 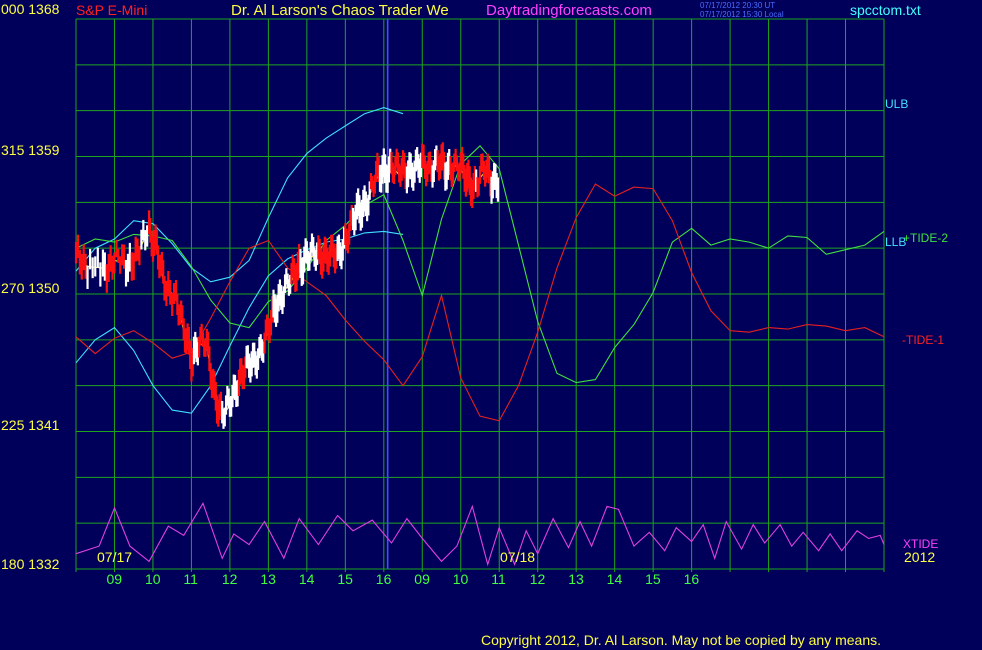 I want to click on tide1-label: -TIDE-1, so click(x=923, y=340).